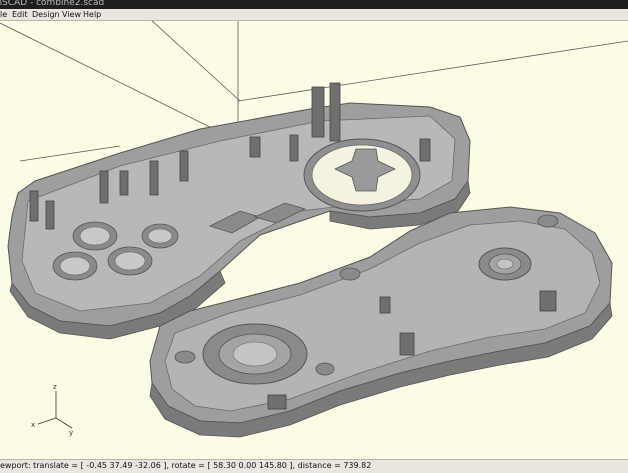  Describe the element at coordinates (71, 14) in the screenshot. I see `menu-view: View` at that location.